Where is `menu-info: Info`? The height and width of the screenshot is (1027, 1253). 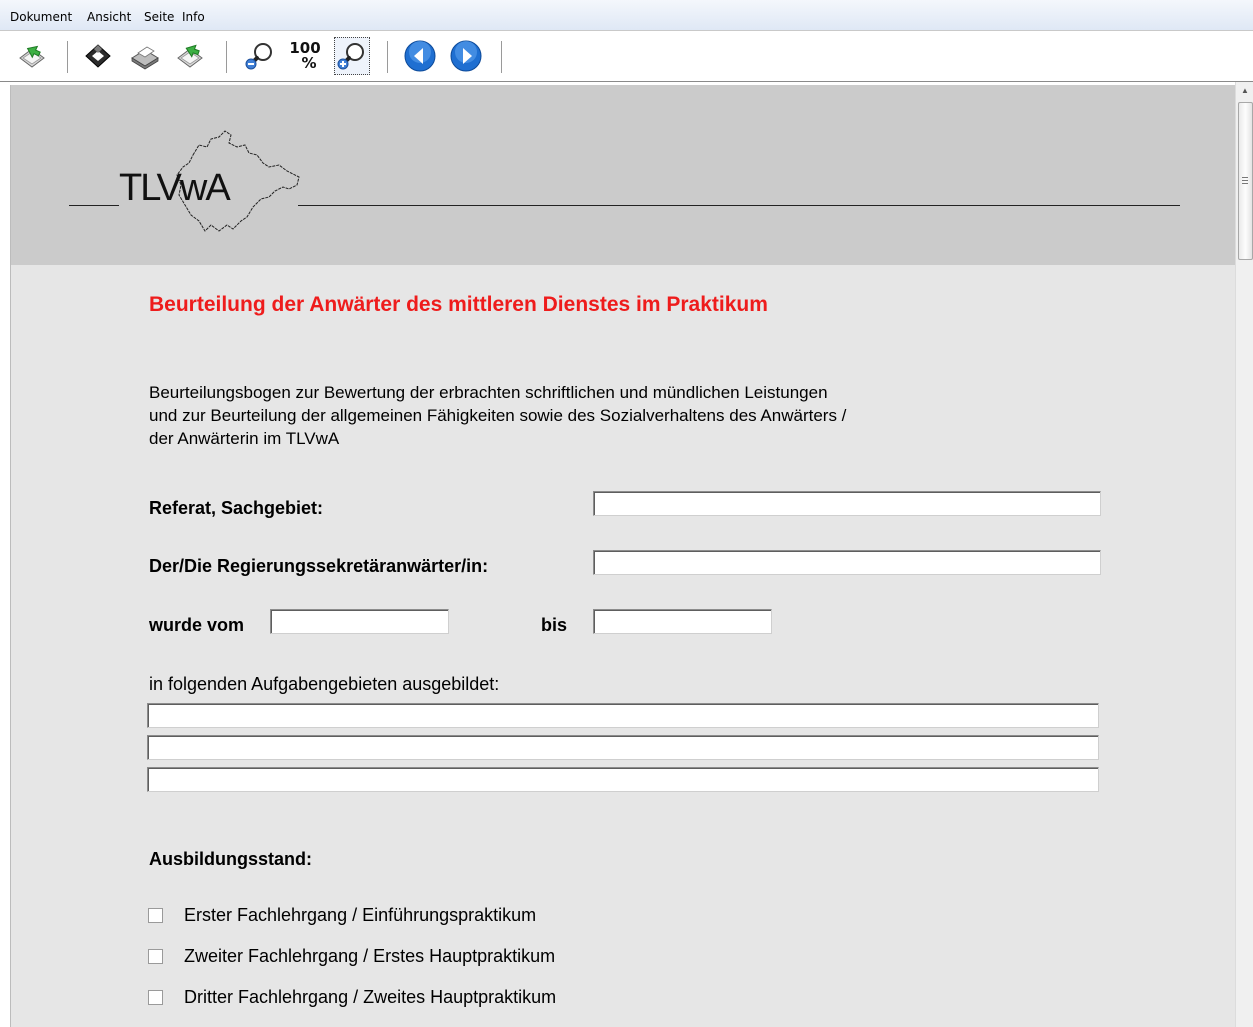
menu-info: Info is located at coordinates (193, 17).